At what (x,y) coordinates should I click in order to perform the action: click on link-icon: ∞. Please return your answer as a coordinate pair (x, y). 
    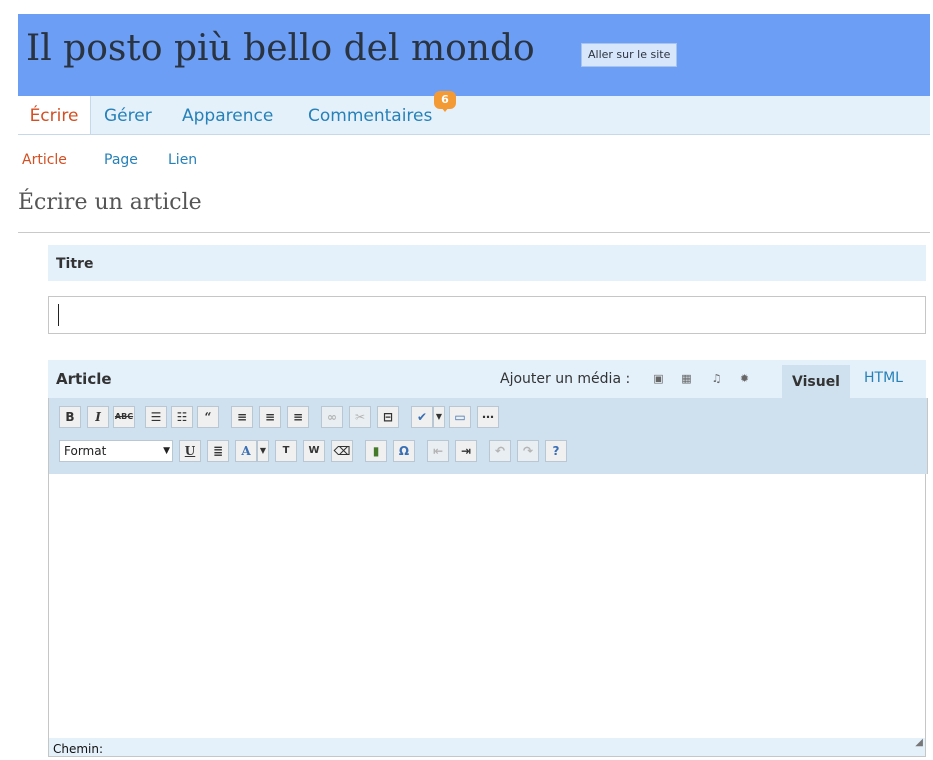
    Looking at the image, I should click on (332, 417).